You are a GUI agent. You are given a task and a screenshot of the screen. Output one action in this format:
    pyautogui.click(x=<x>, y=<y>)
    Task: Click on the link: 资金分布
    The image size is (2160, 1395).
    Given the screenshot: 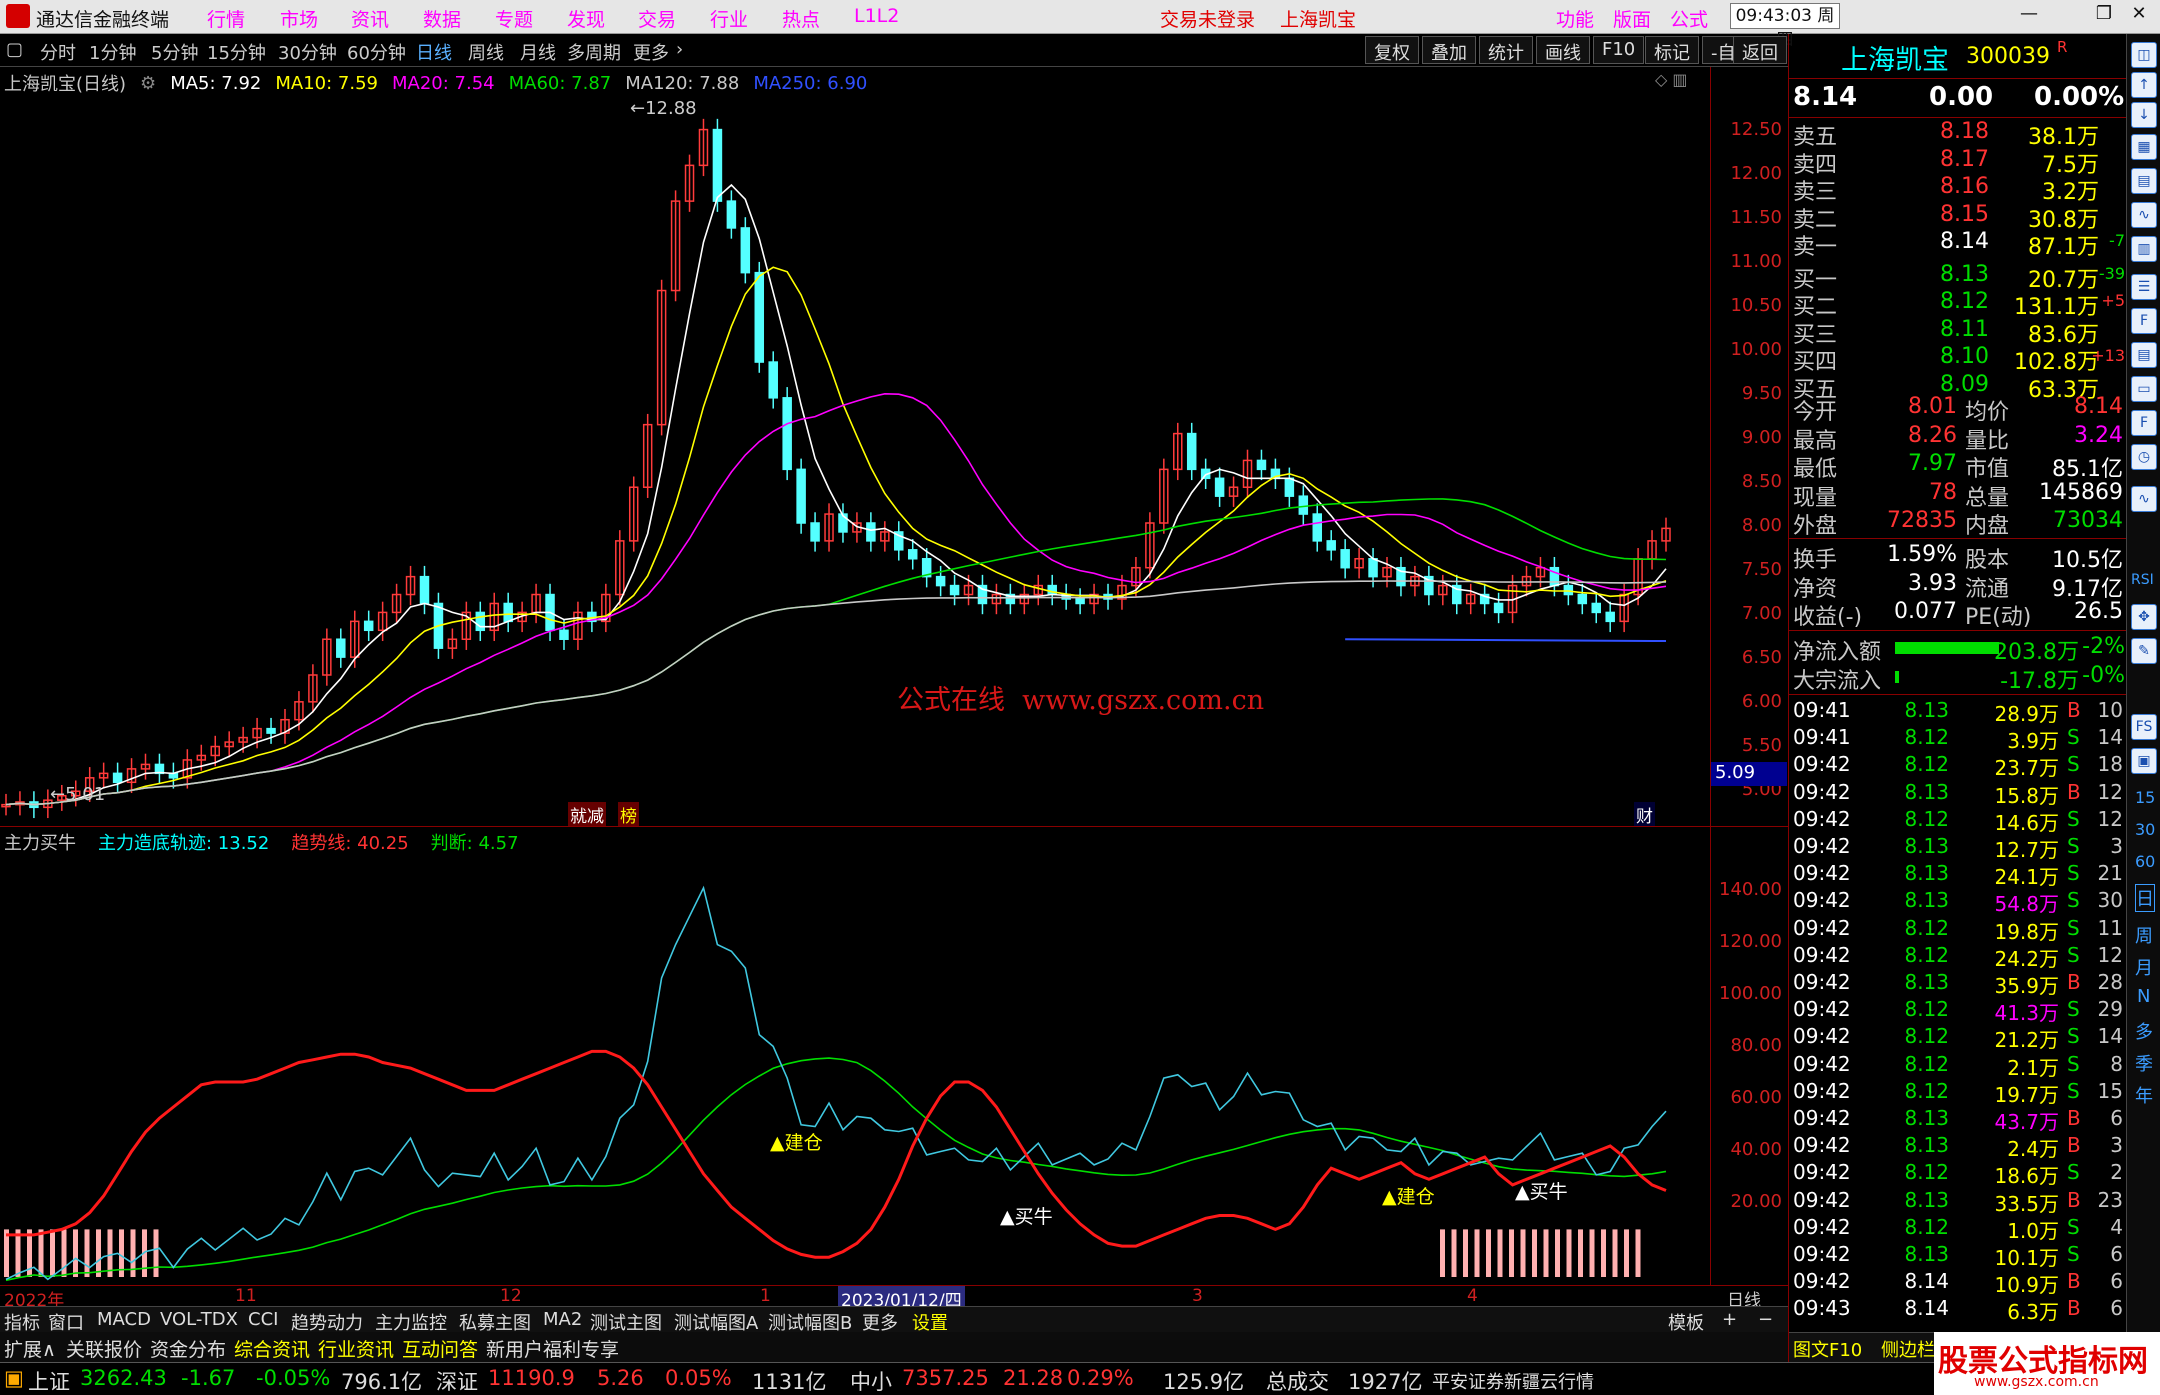 What is the action you would take?
    pyautogui.click(x=188, y=1348)
    